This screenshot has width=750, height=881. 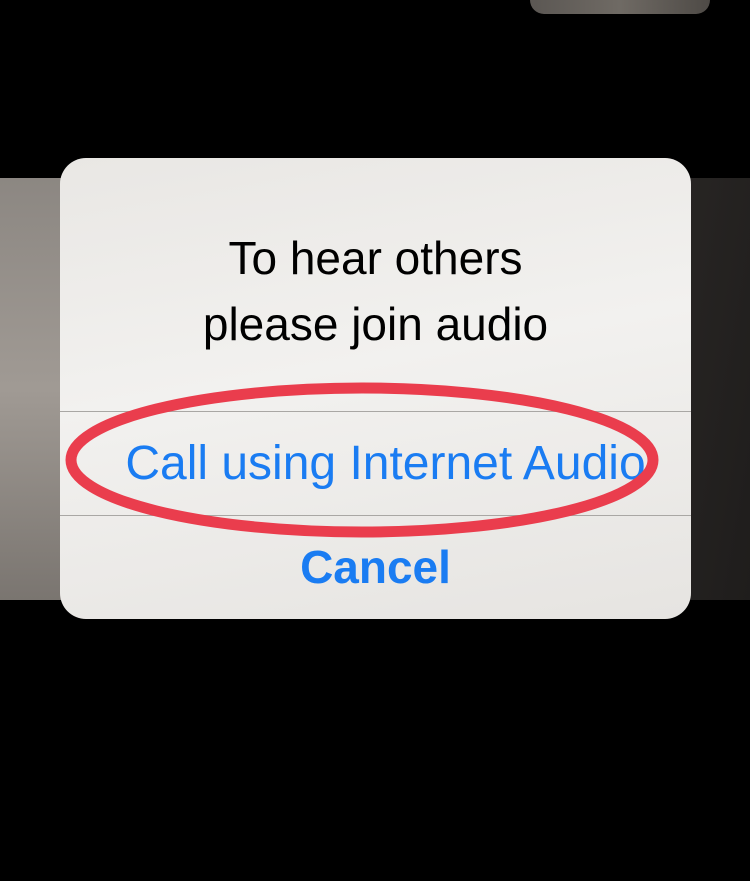 I want to click on call-using-internet-audio-button: Call using Internet Audio, so click(x=375, y=463).